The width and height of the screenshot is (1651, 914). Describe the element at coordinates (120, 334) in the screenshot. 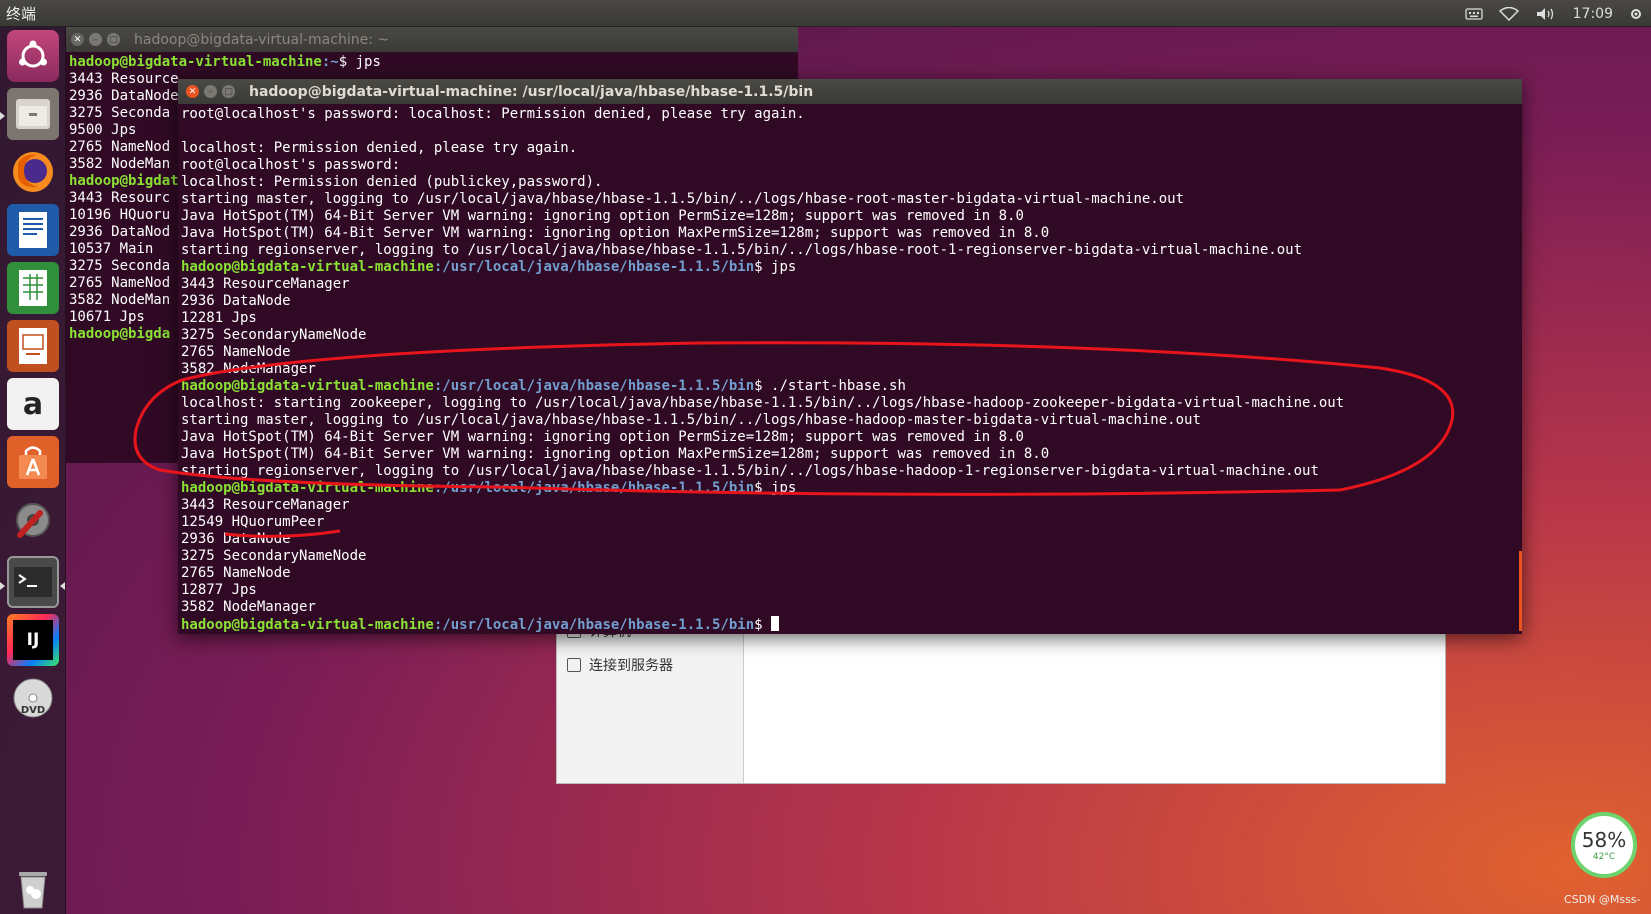

I see `prompt-user: hadoop@bigda` at that location.